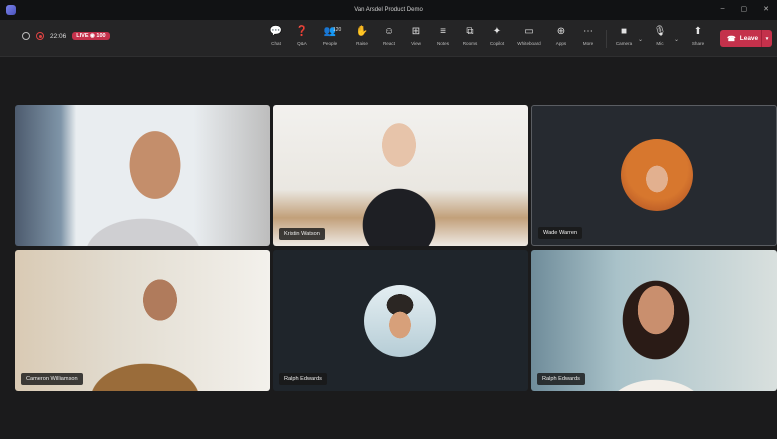  I want to click on meeting-info: 22:06 LIVE ◉ 100, so click(66, 36).